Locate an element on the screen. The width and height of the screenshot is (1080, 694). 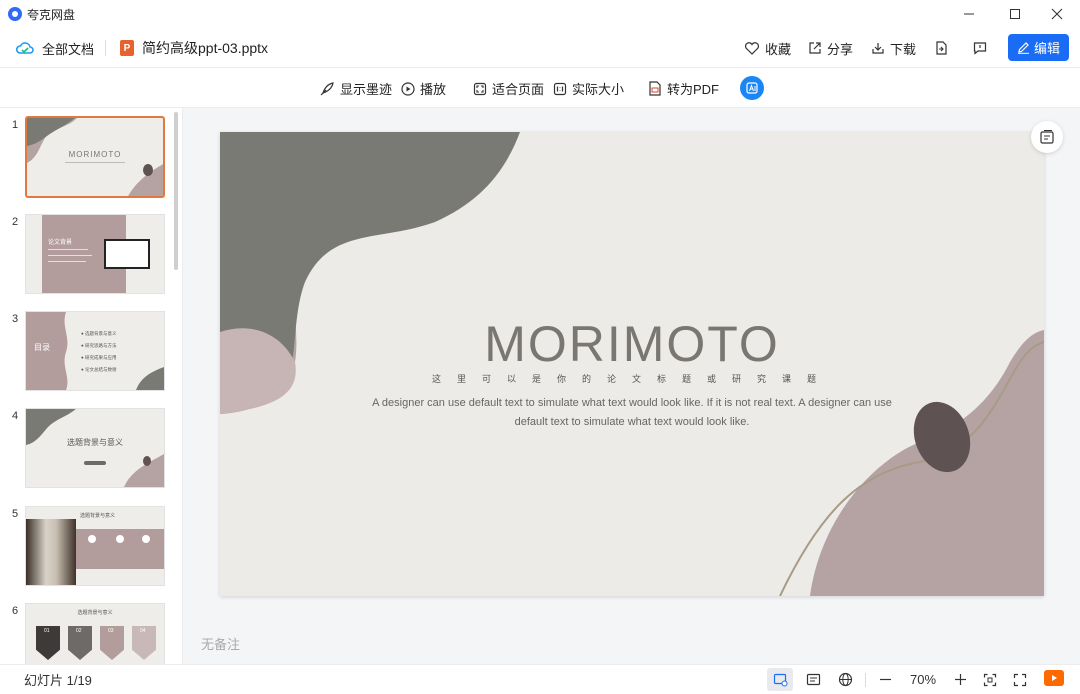
play-label: 播放 is located at coordinates (433, 89).